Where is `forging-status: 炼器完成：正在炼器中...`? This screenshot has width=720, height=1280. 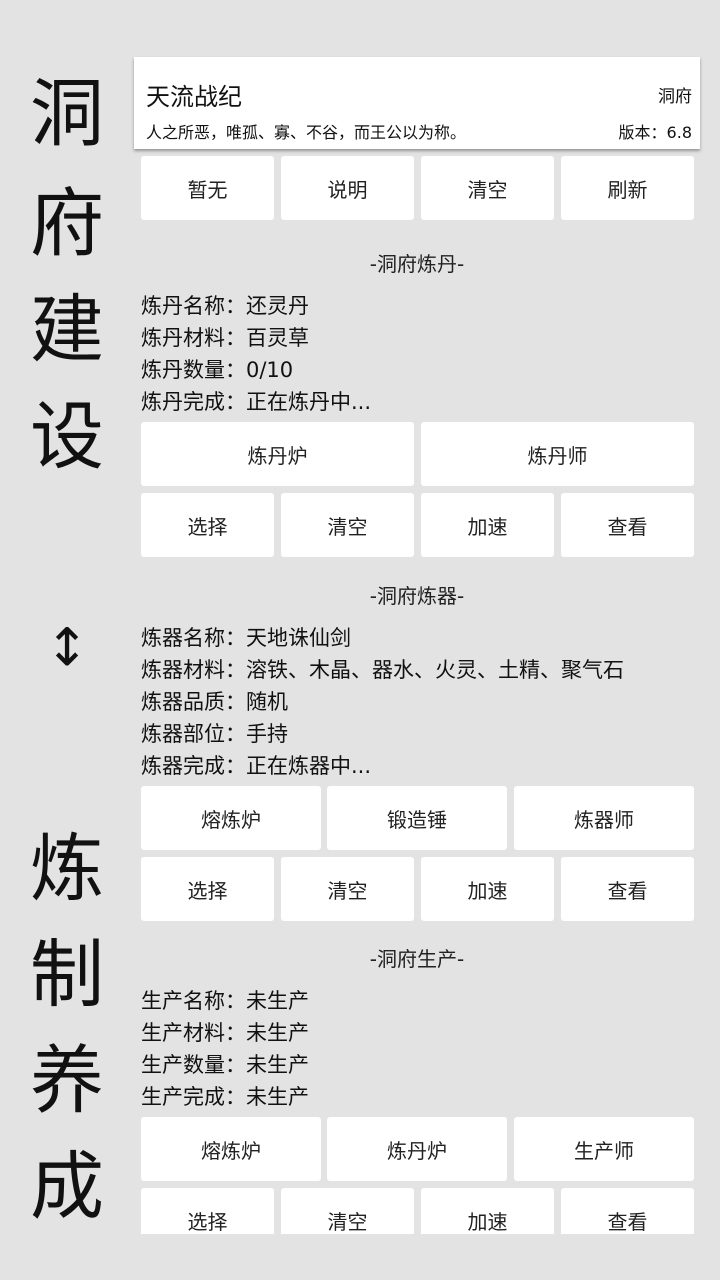 forging-status: 炼器完成：正在炼器中... is located at coordinates (256, 766).